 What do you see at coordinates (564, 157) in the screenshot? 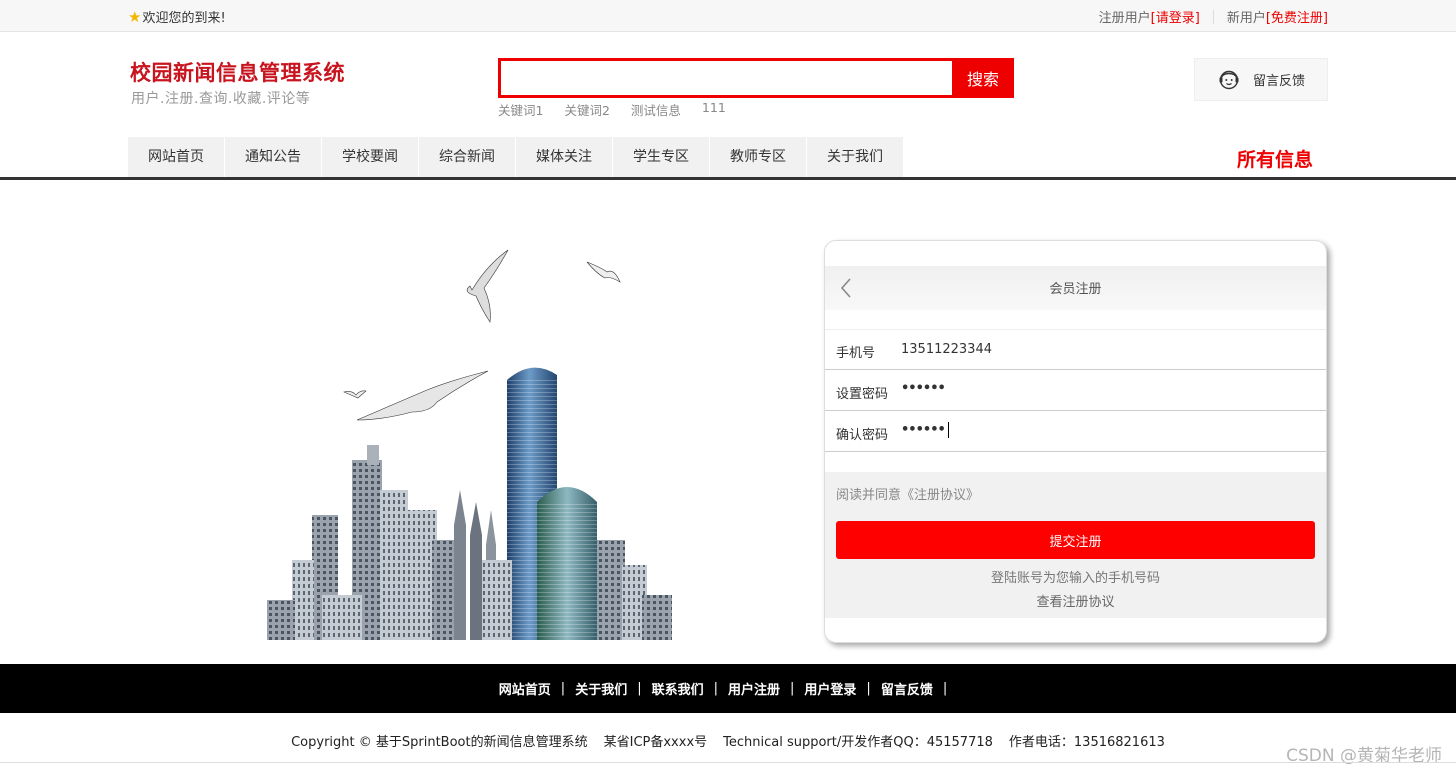
I see `nav-media: 媒体关注` at bounding box center [564, 157].